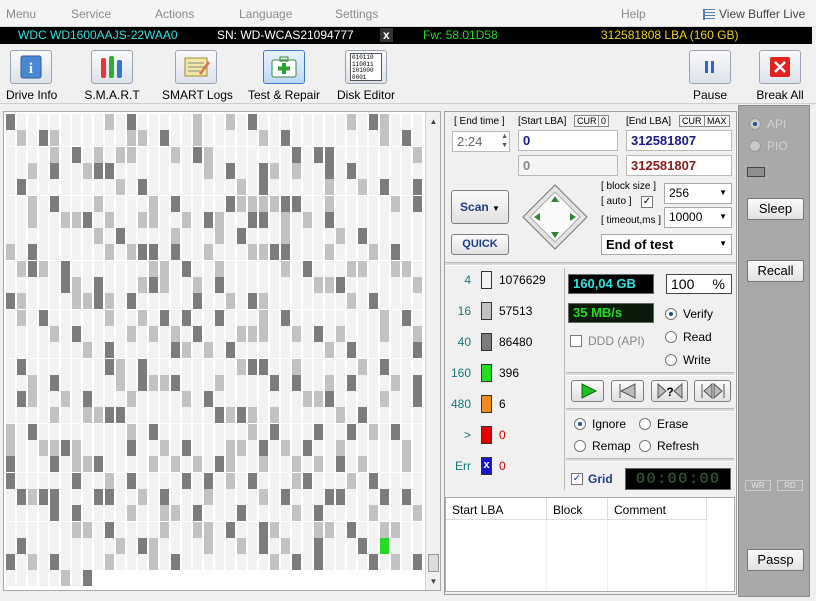  I want to click on column-header-comment: Comment, so click(657, 509).